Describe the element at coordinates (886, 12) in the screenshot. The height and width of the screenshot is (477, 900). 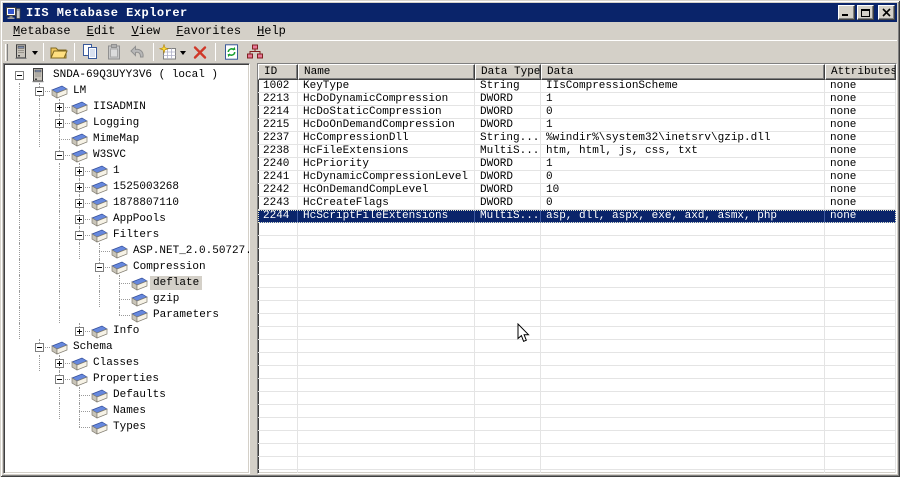
I see `close-button` at that location.